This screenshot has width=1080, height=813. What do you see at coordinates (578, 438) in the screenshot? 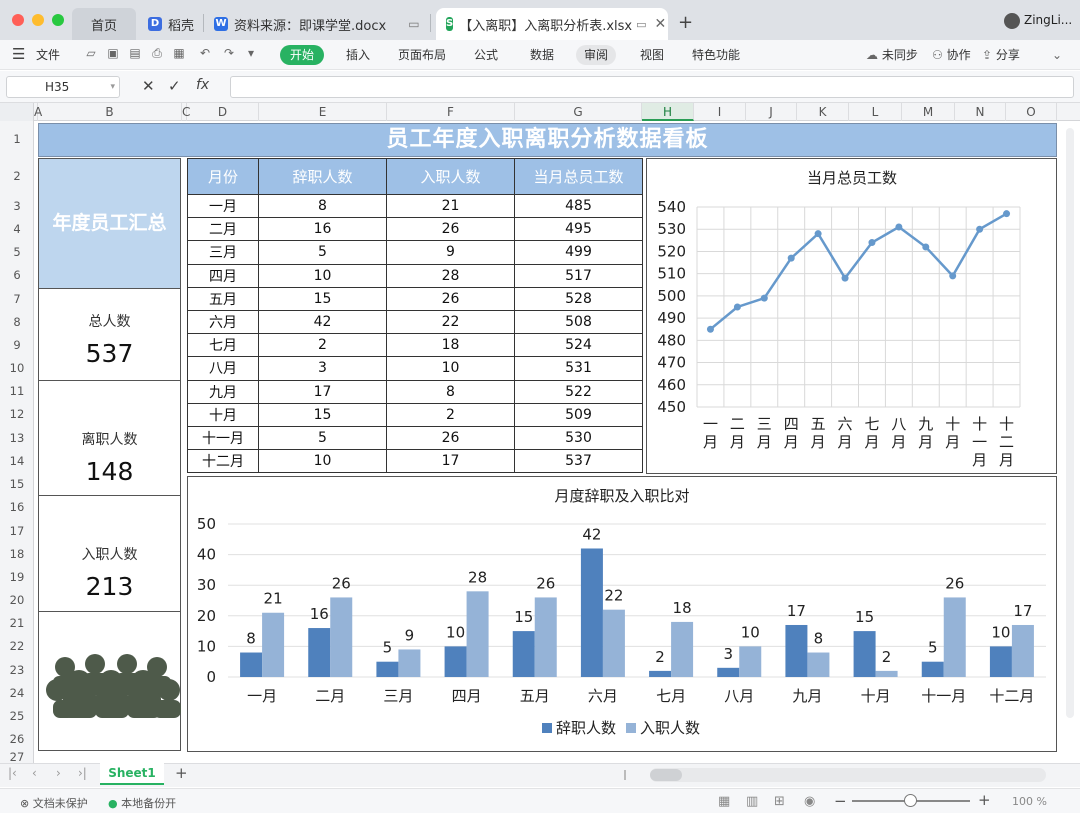
I see `total-cell: 530` at bounding box center [578, 438].